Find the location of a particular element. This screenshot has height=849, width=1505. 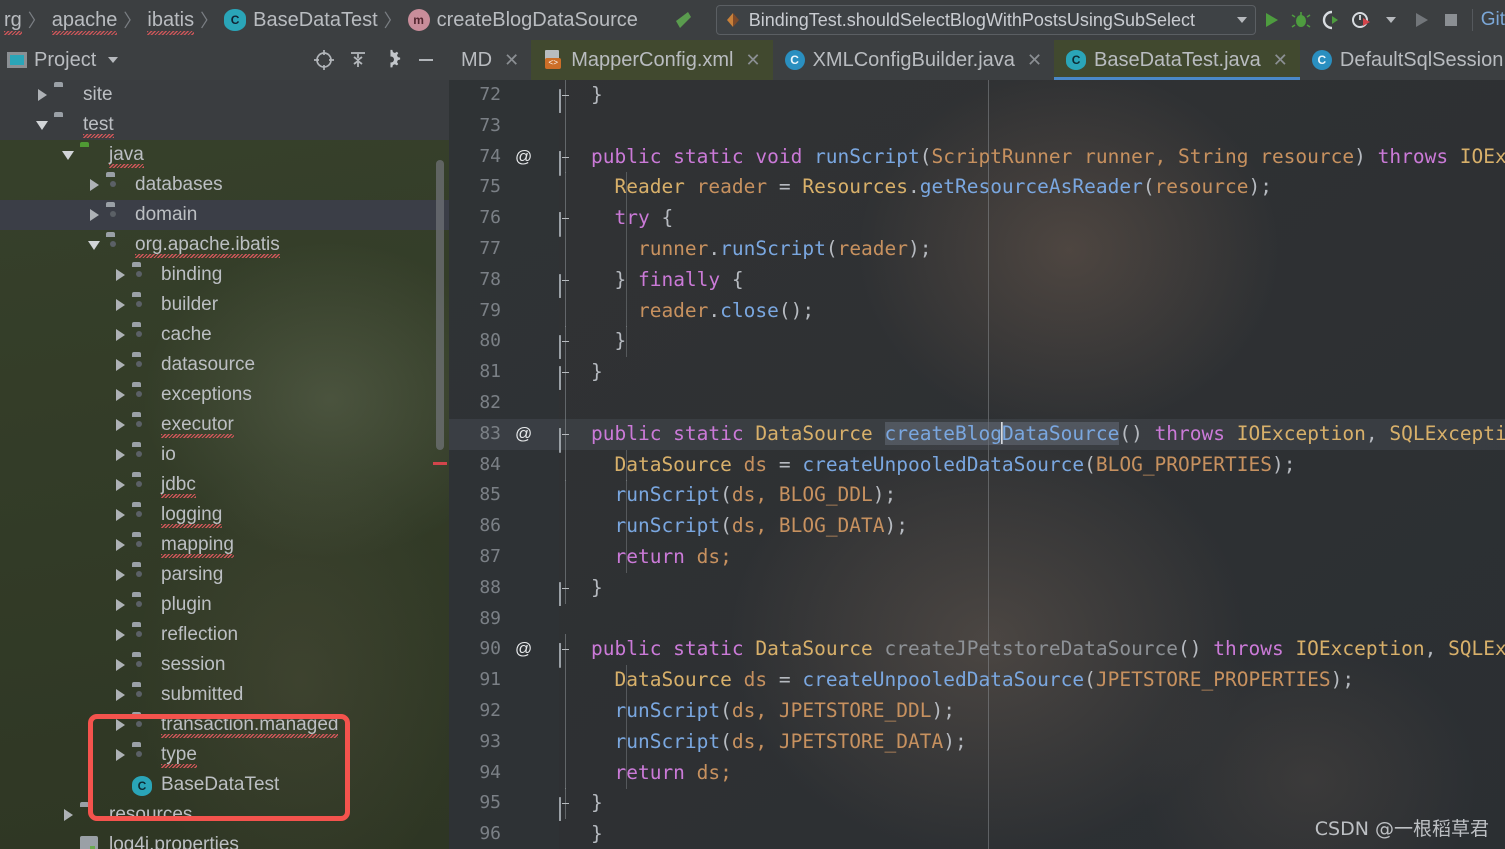

breadcrumb-item-ibatis: ibatis is located at coordinates (170, 22).